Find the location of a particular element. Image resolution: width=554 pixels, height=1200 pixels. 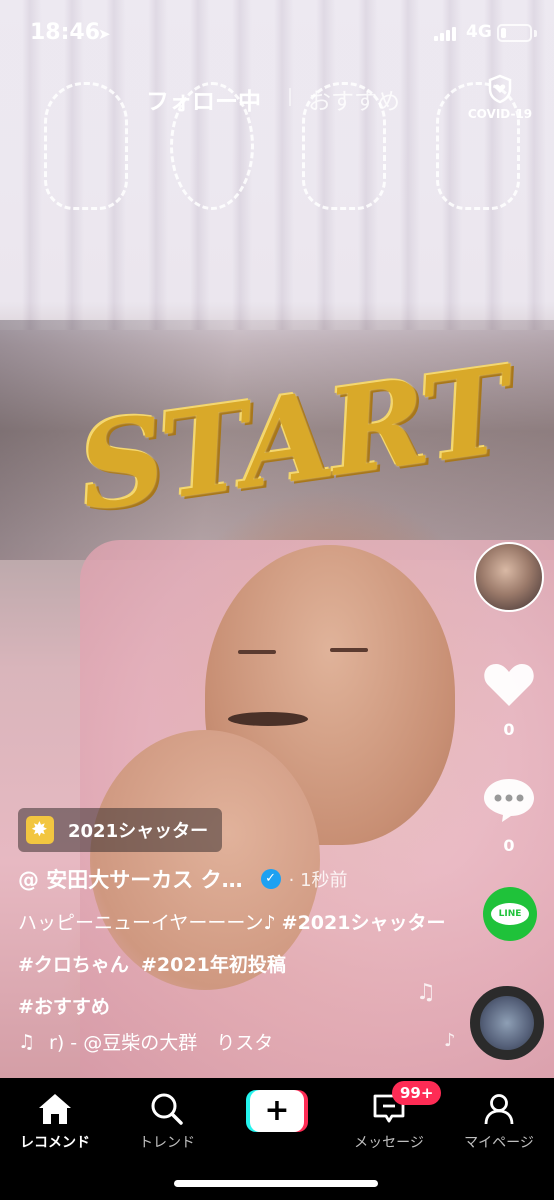

battery-icon is located at coordinates (514, 33).